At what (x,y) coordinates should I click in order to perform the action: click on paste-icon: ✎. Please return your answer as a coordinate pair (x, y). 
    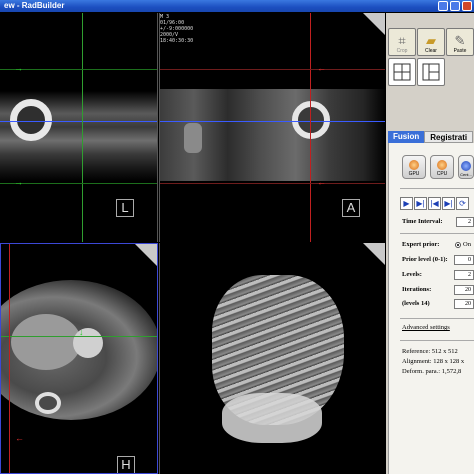
    Looking at the image, I should click on (460, 40).